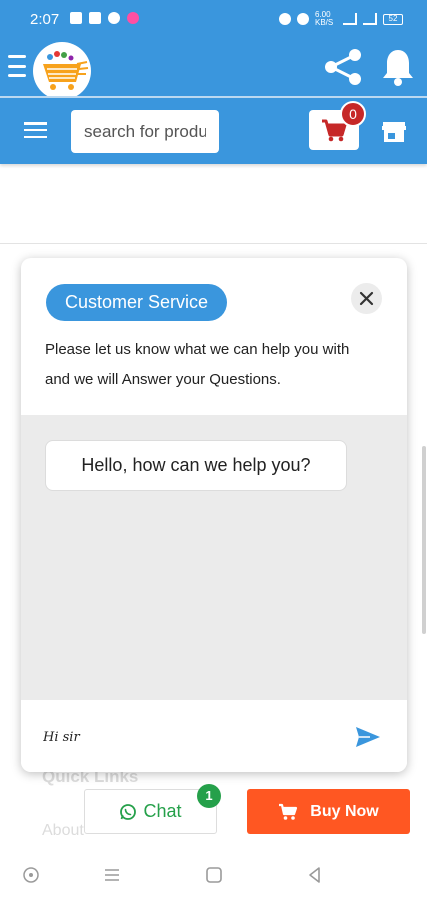 The width and height of the screenshot is (427, 900). What do you see at coordinates (193, 737) in the screenshot?
I see `chat-message-input` at bounding box center [193, 737].